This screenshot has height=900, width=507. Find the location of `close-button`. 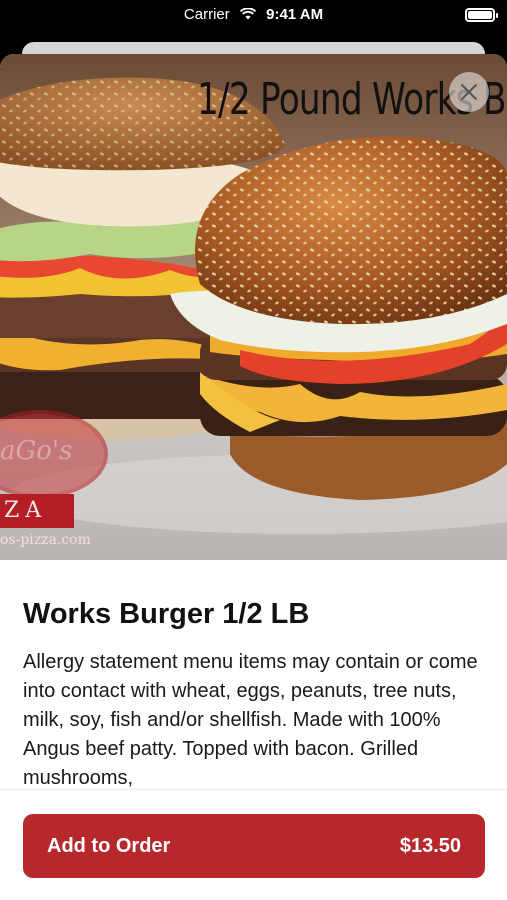

close-button is located at coordinates (469, 92).